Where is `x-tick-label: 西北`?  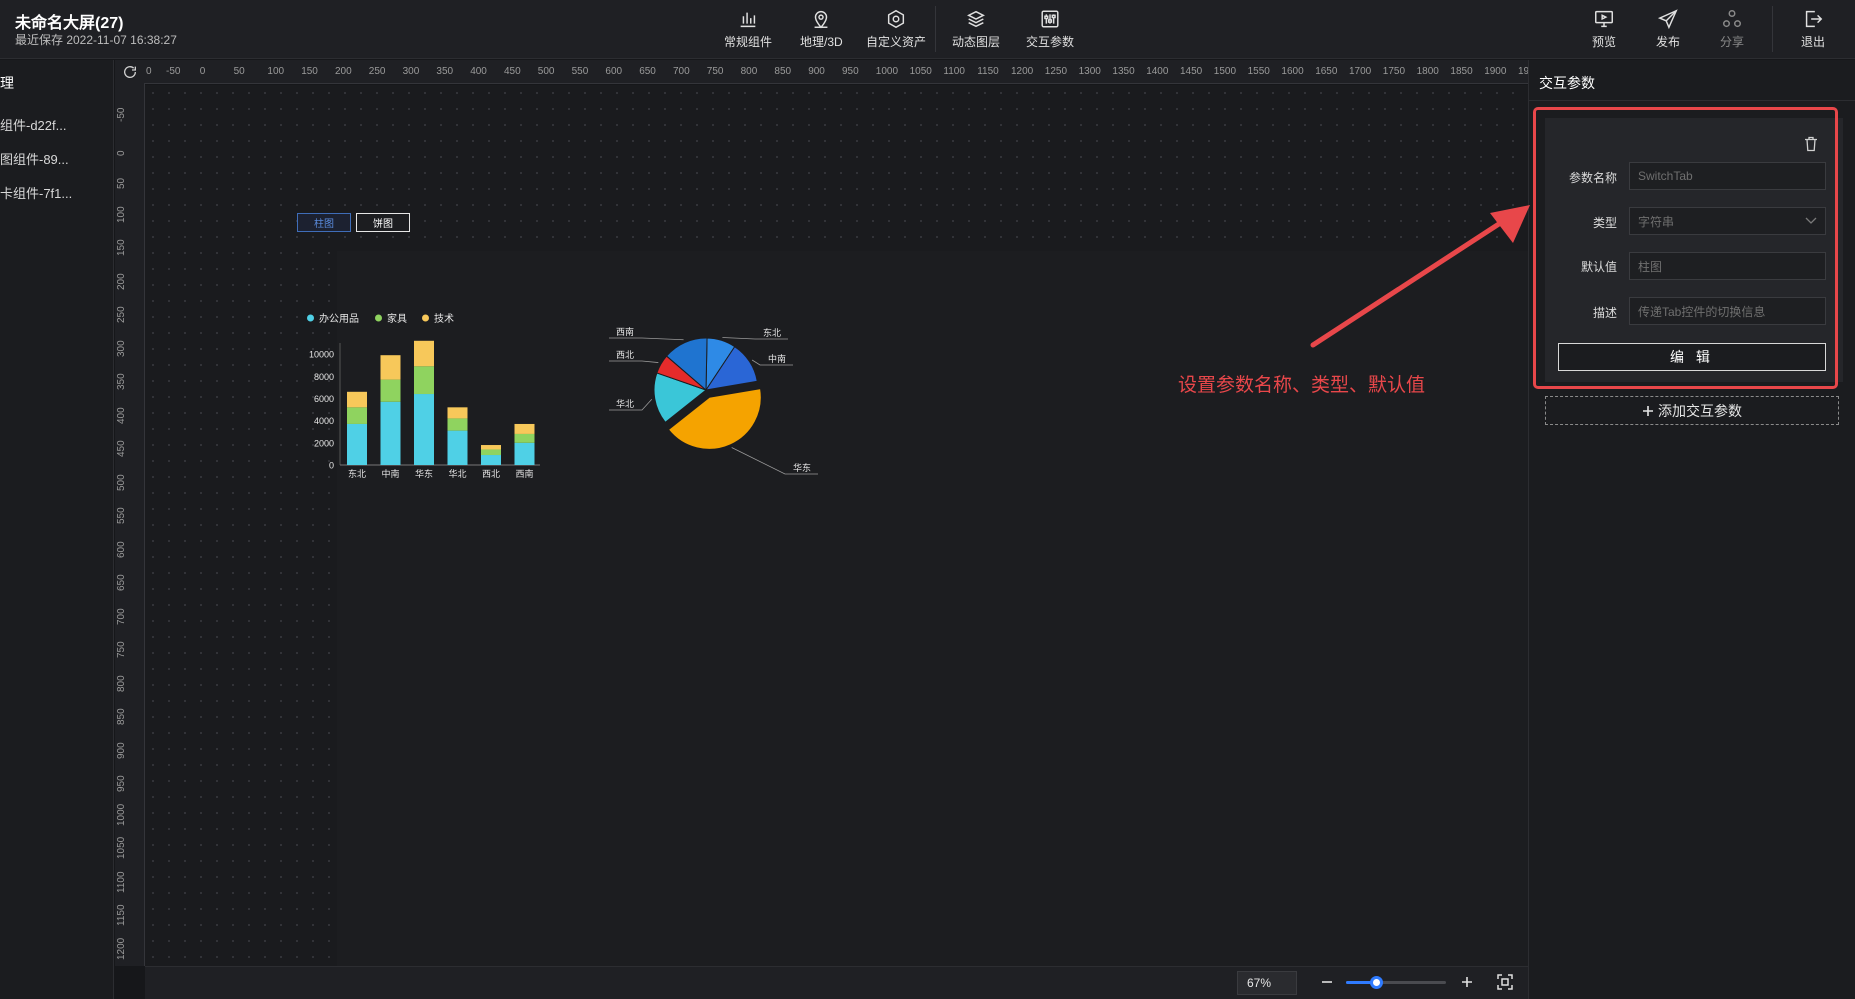
x-tick-label: 西北 is located at coordinates (491, 474).